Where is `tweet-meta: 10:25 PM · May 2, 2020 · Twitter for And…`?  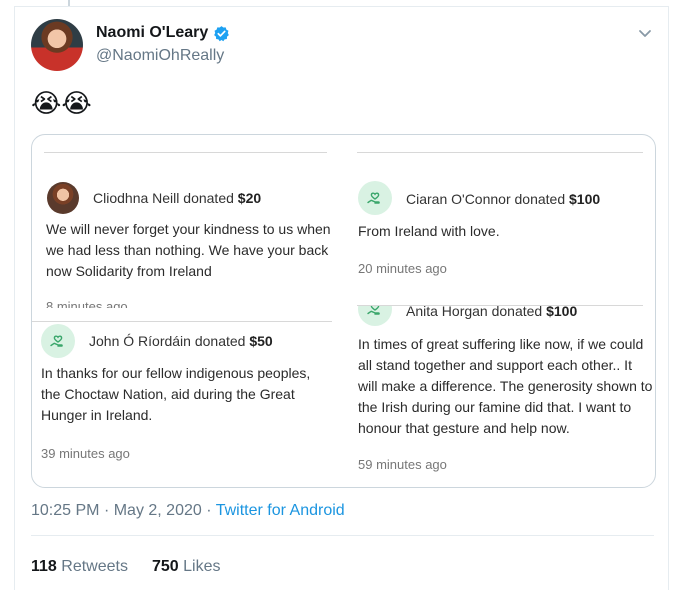 tweet-meta: 10:25 PM · May 2, 2020 · Twitter for And… is located at coordinates (188, 511).